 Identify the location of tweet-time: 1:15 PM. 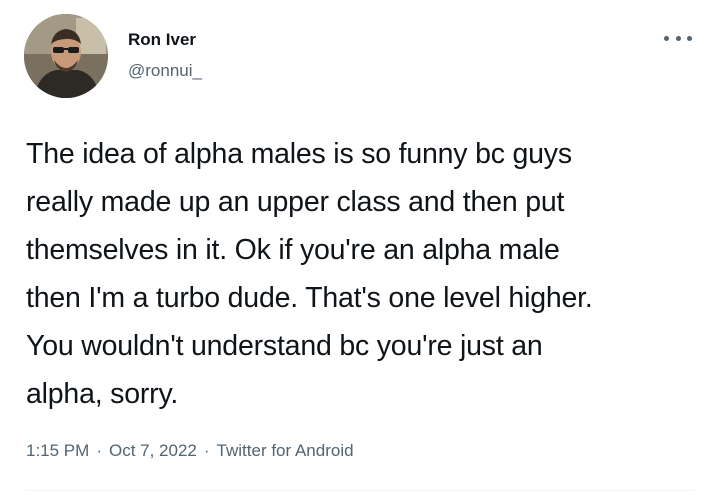
(57, 450).